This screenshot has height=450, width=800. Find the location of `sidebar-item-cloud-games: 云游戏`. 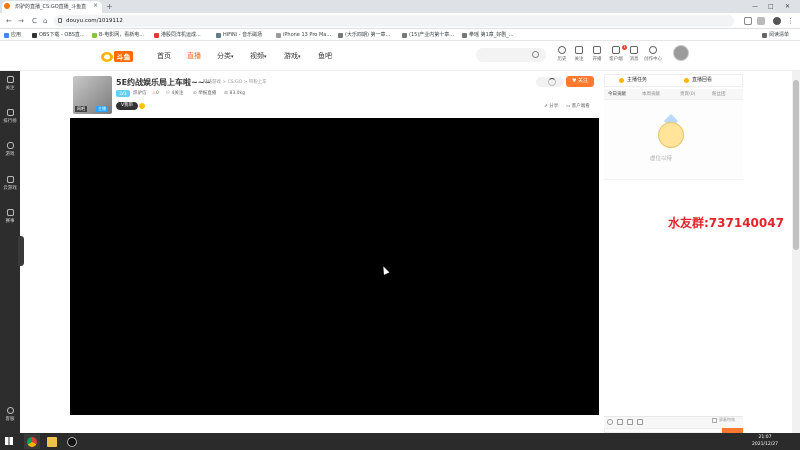

sidebar-item-cloud-games: 云游戏 is located at coordinates (10, 183).